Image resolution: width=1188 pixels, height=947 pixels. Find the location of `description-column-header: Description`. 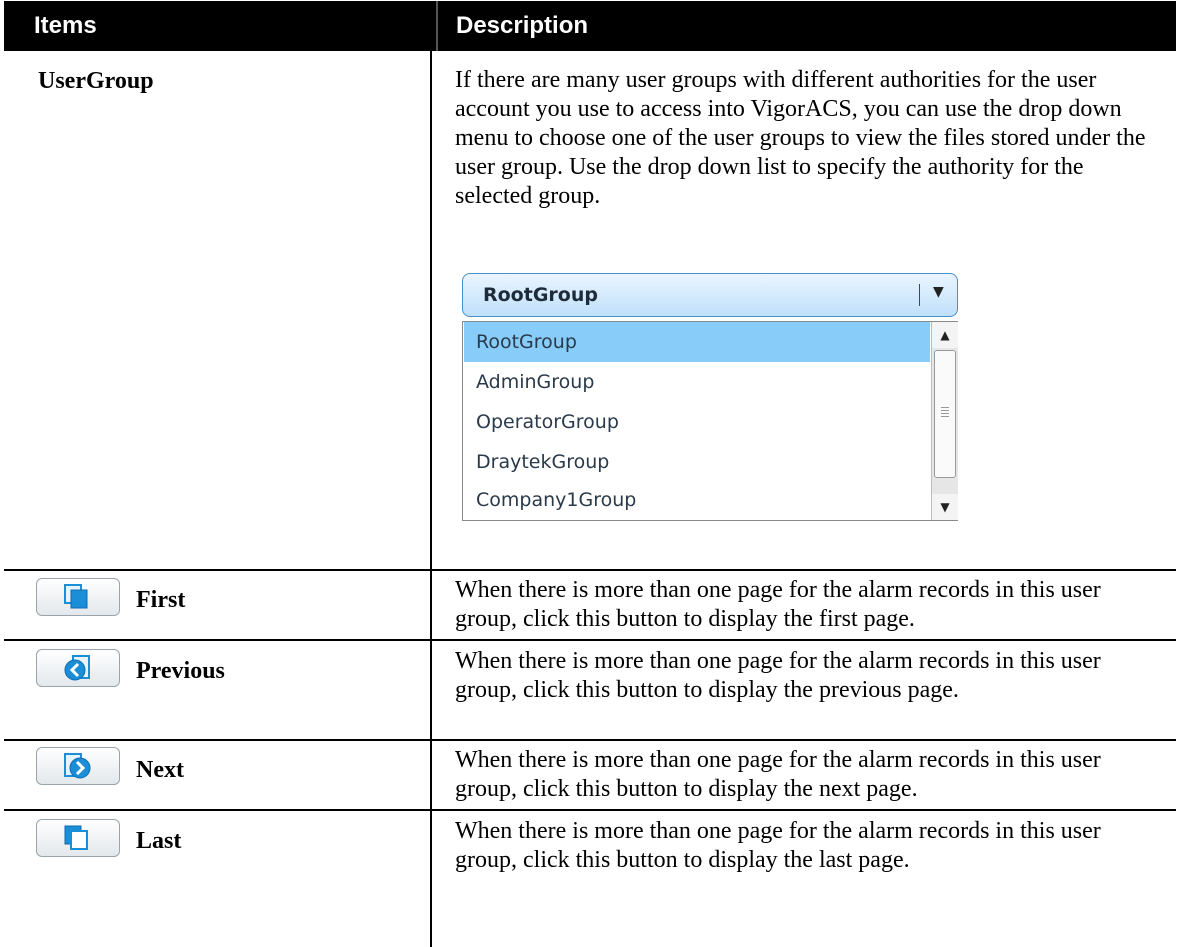

description-column-header: Description is located at coordinates (522, 25).